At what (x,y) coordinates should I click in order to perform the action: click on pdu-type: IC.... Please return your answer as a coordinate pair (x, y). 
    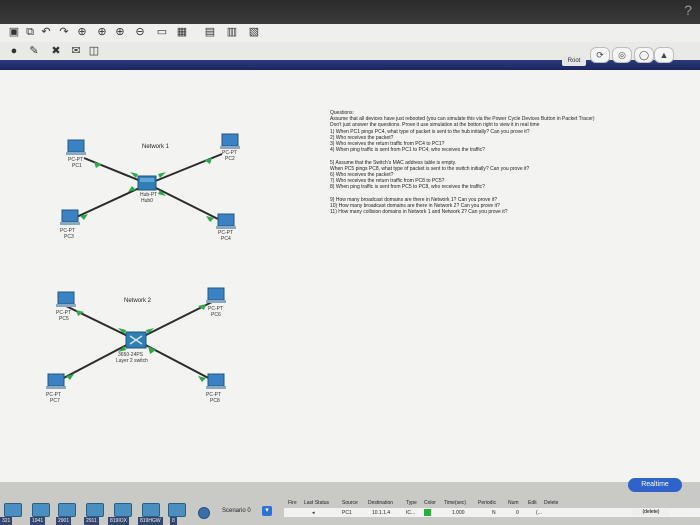
    Looking at the image, I should click on (411, 513).